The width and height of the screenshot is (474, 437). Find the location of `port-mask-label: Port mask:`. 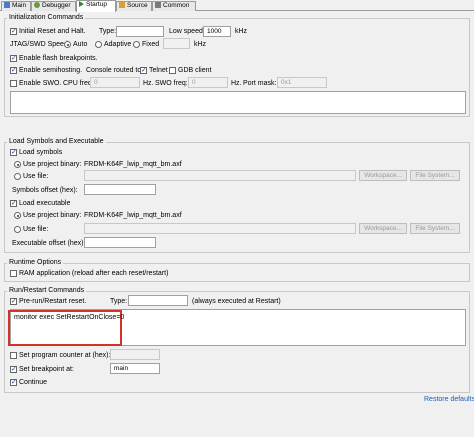

port-mask-label: Port mask: is located at coordinates (260, 83).